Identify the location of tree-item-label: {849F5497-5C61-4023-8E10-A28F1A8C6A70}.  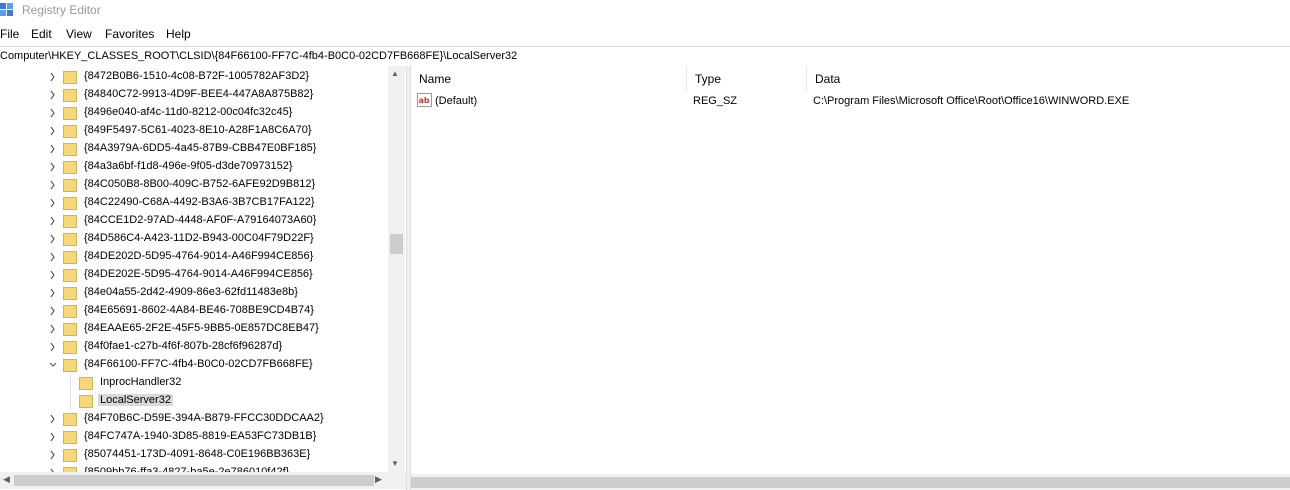
(198, 130).